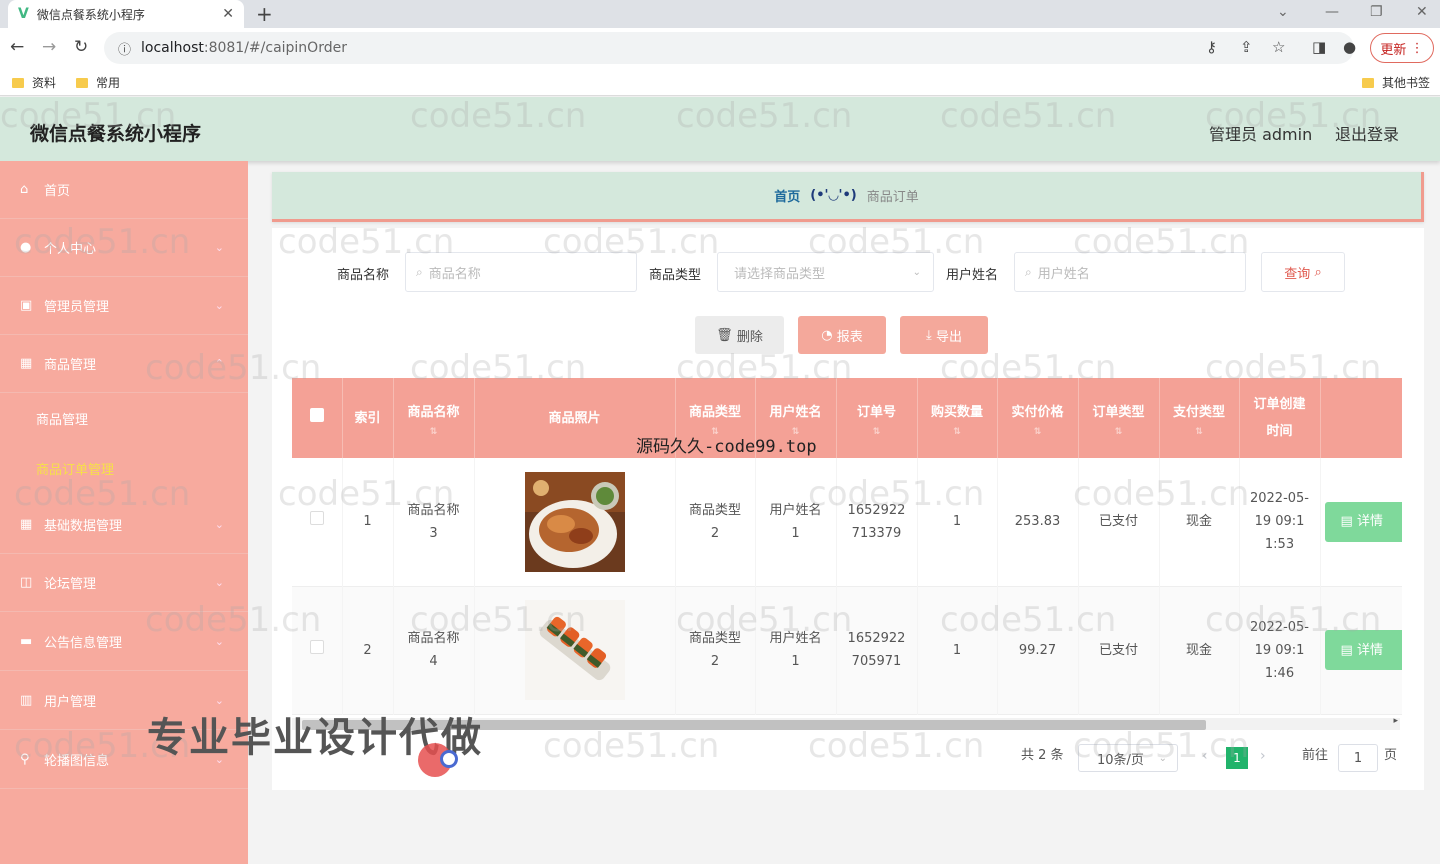 This screenshot has width=1440, height=864. I want to click on admin-icon: ▣, so click(26, 305).